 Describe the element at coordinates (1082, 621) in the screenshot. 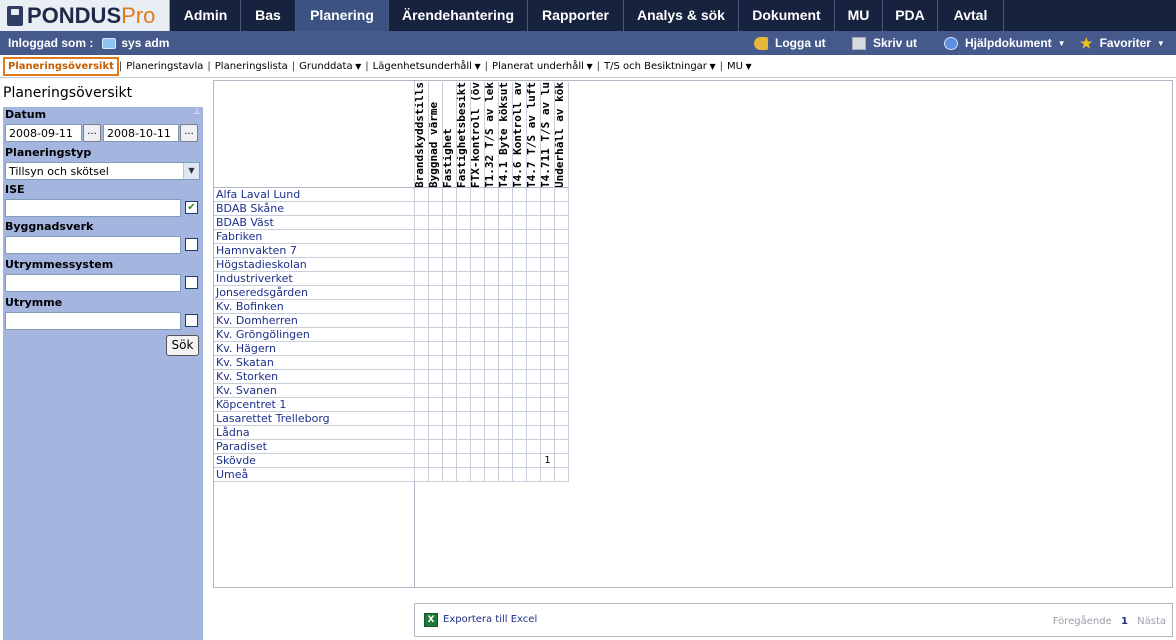

I see `previous-page-link: Föregående` at that location.